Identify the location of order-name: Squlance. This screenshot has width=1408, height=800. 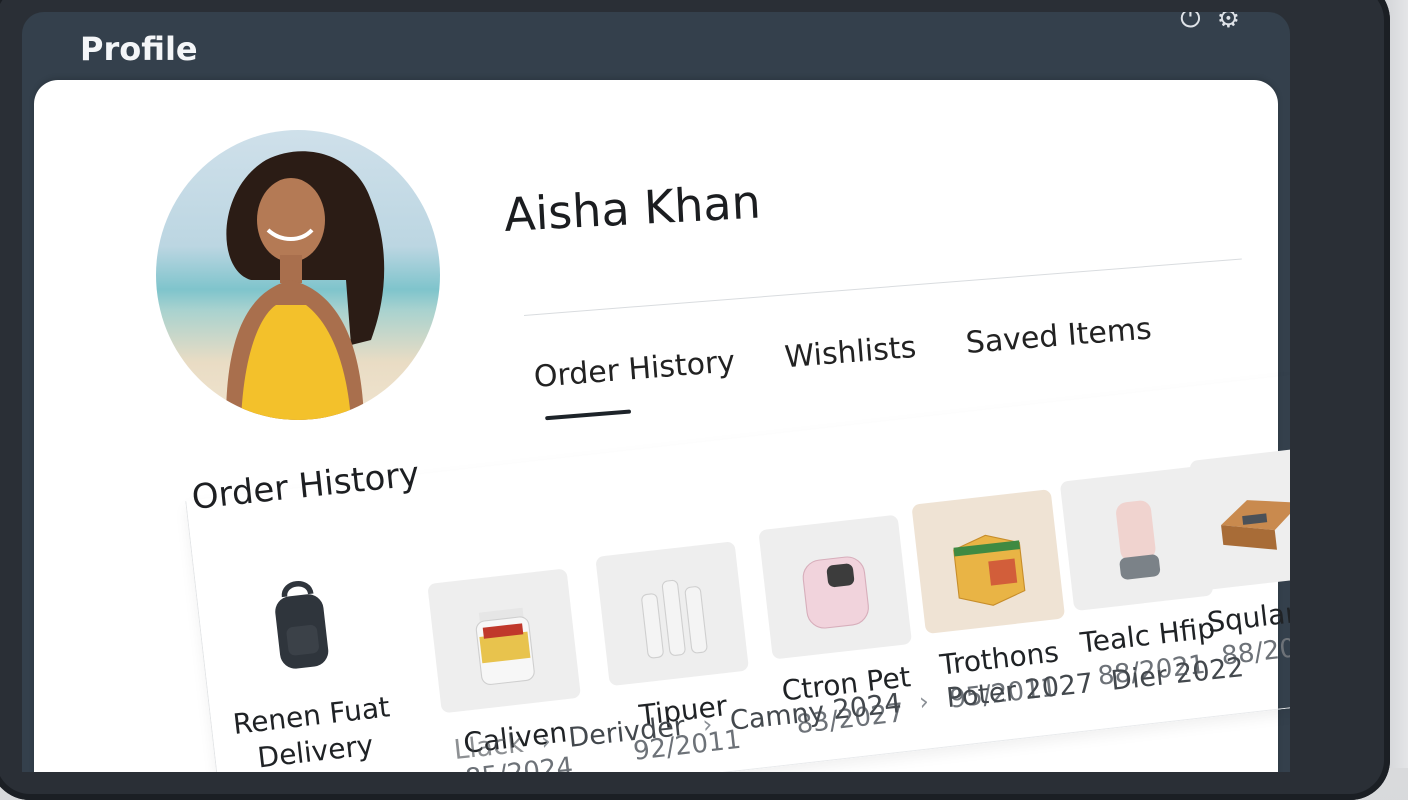
(1247, 615).